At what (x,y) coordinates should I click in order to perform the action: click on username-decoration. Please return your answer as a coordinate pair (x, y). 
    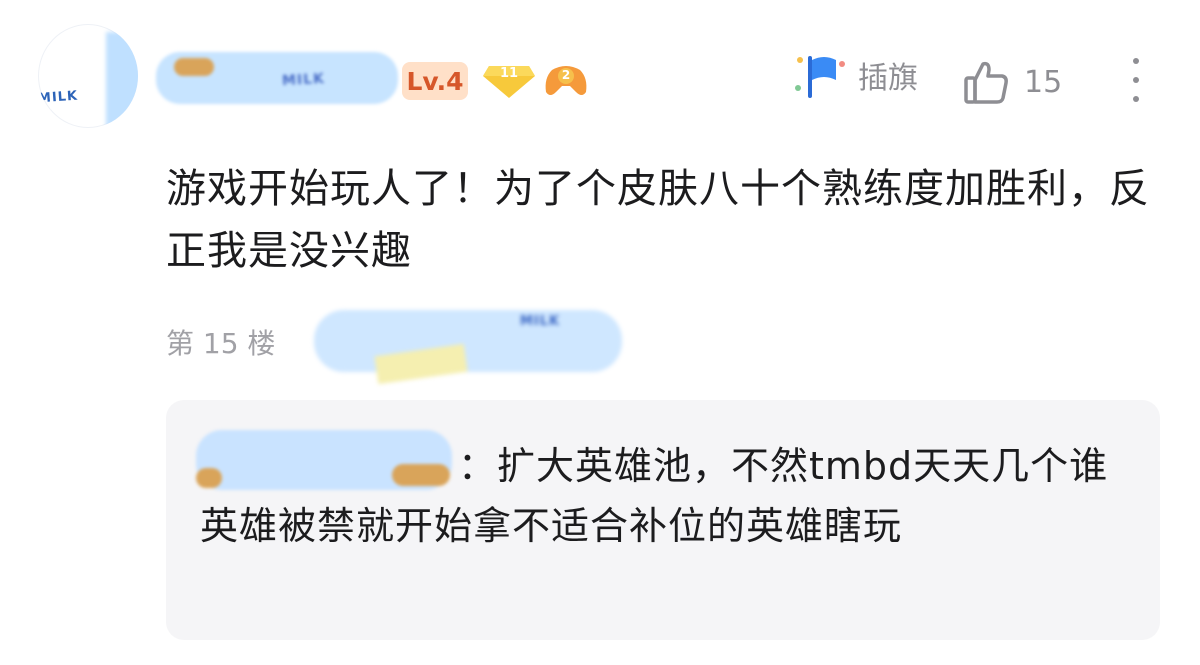
    Looking at the image, I should click on (194, 67).